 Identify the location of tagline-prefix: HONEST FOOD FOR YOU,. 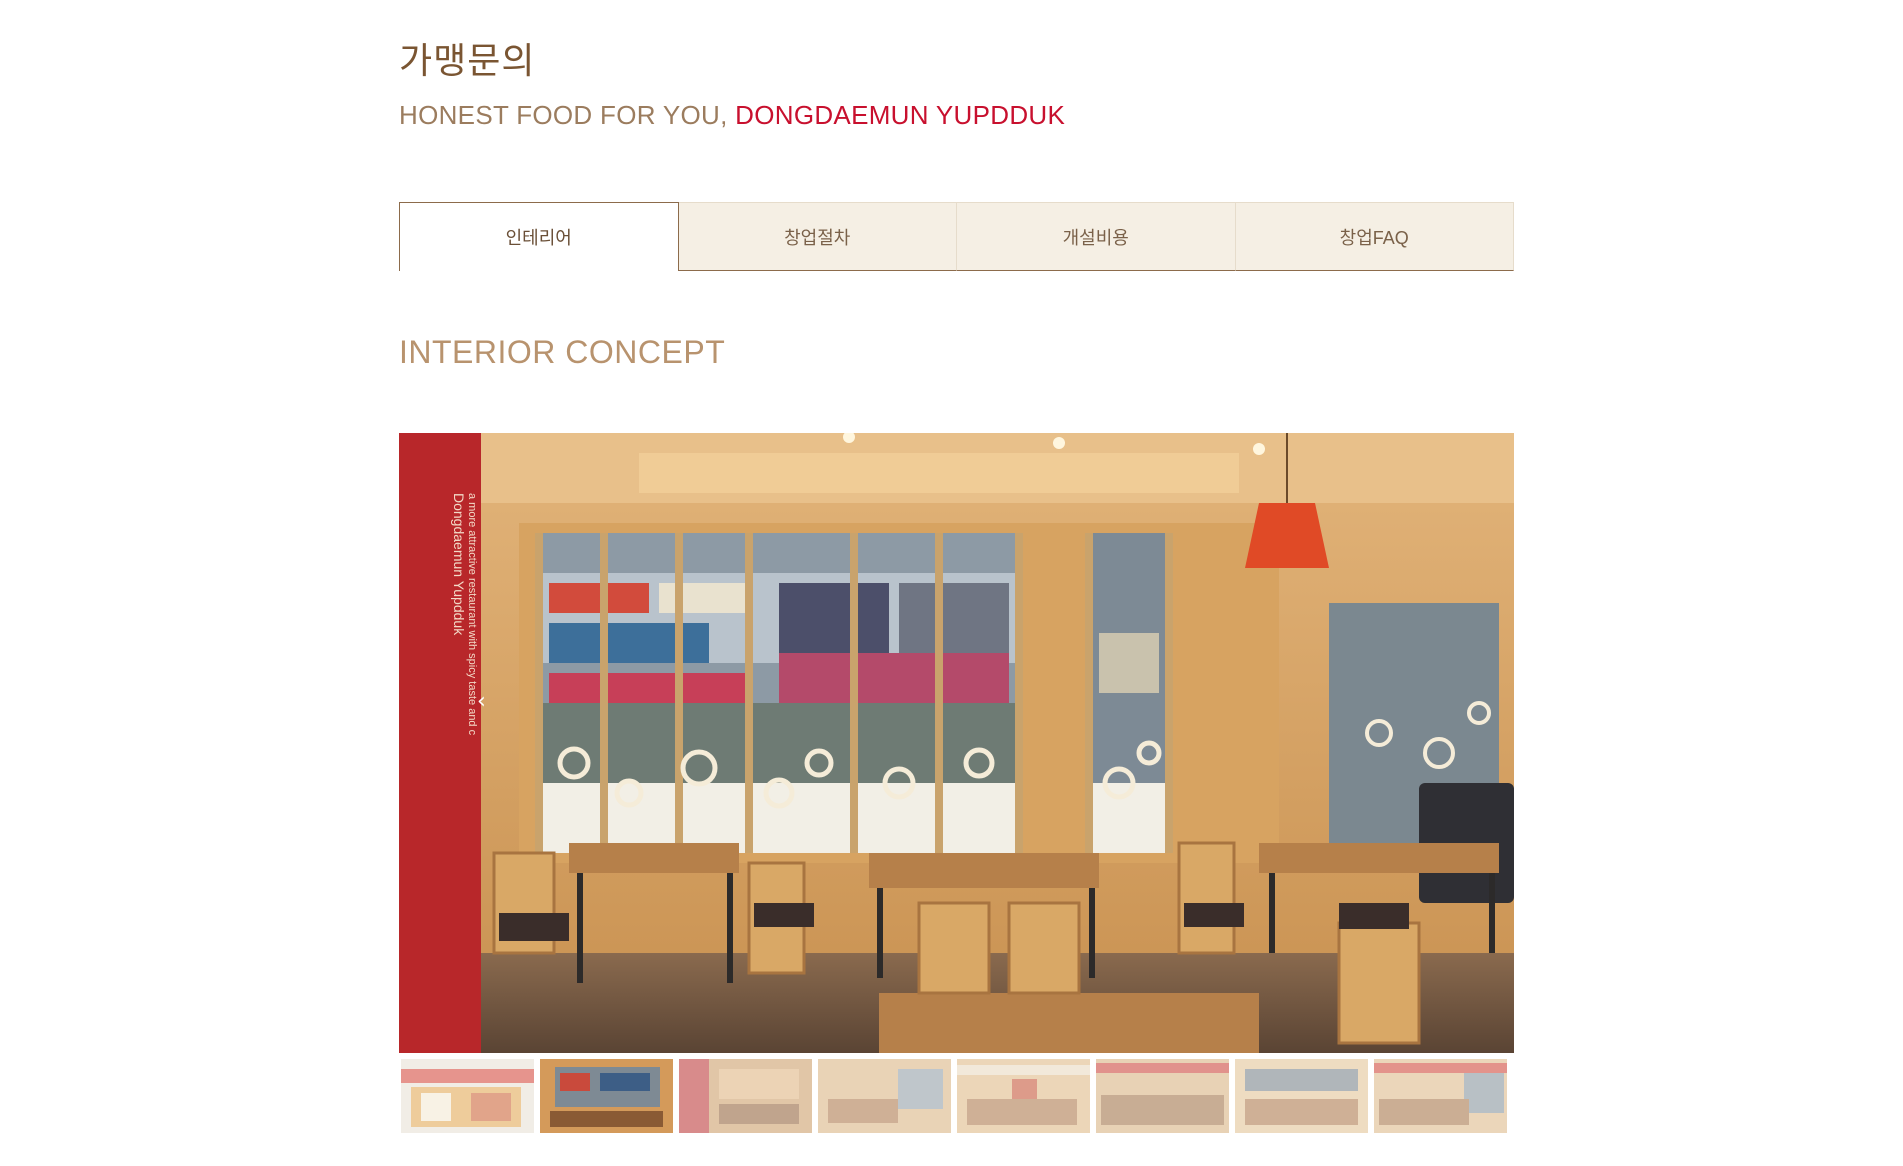
(567, 115).